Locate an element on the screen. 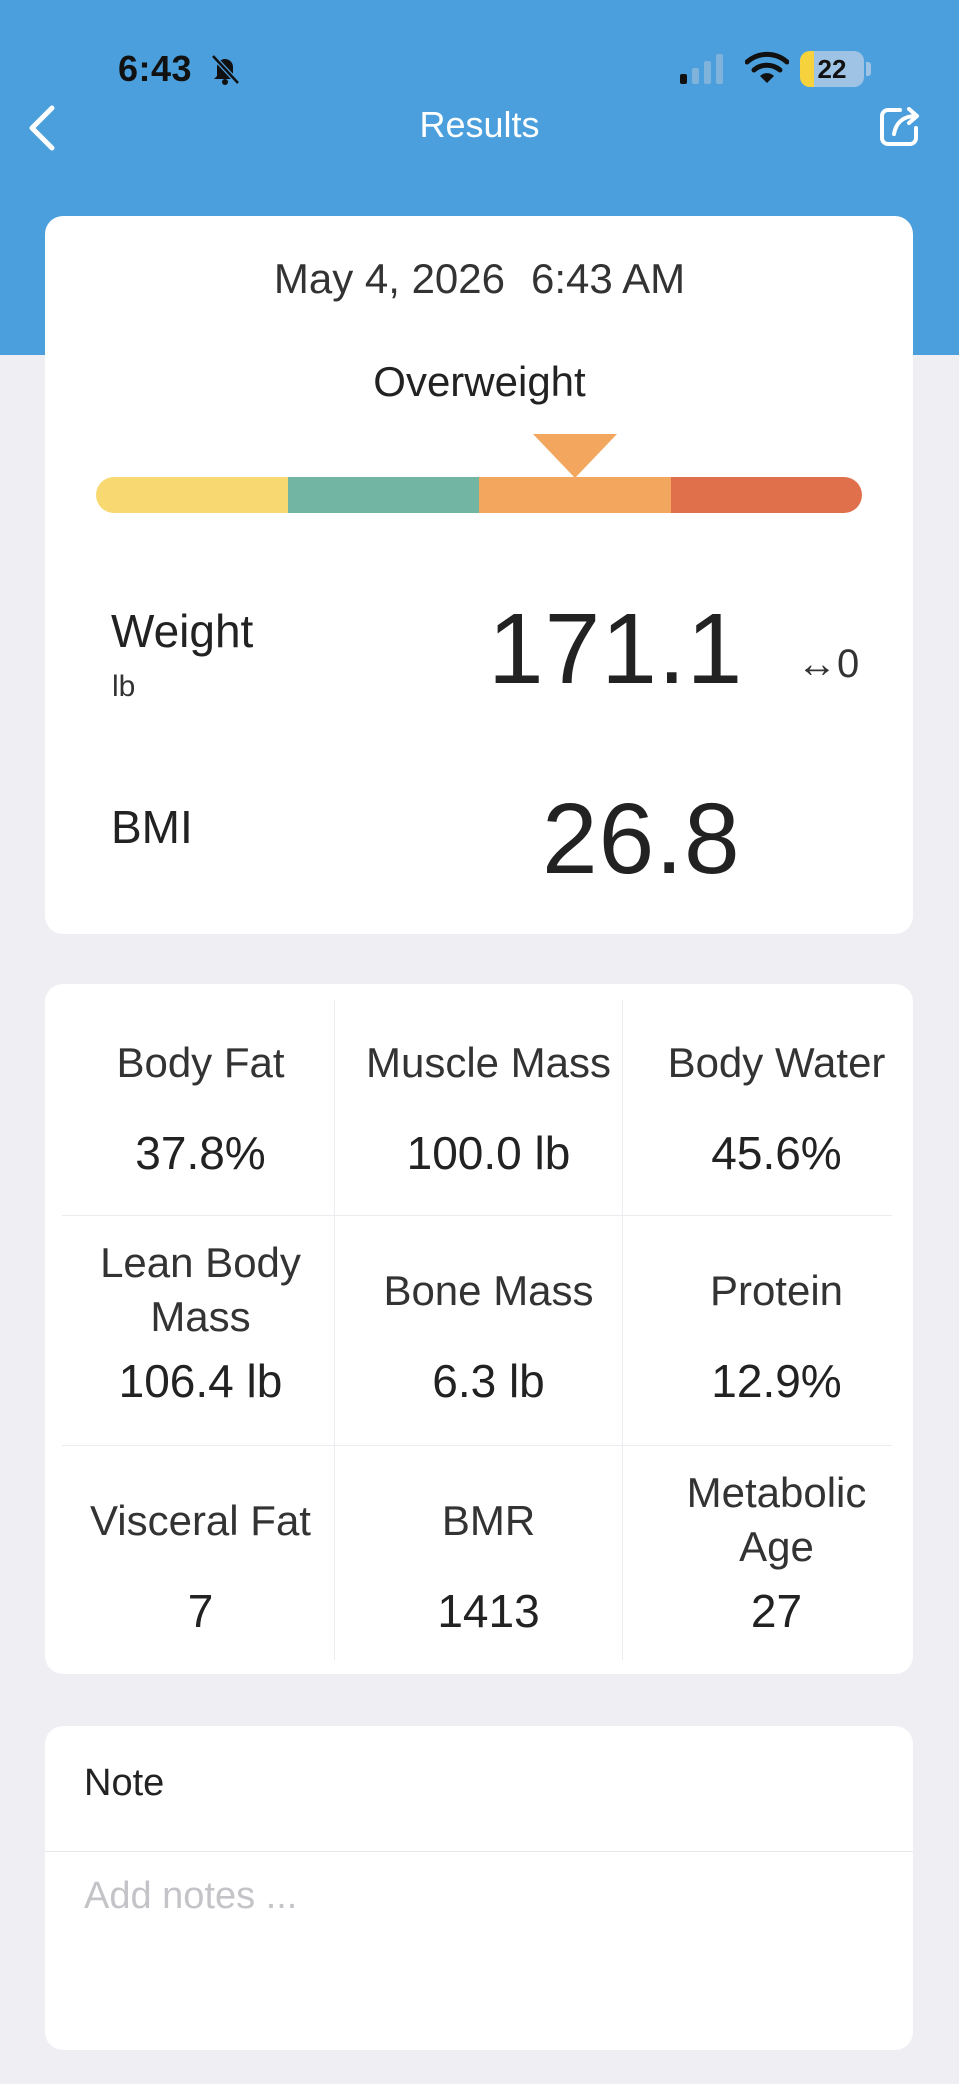  metric-body-fat: Body Fat 37.8% is located at coordinates (200, 1115).